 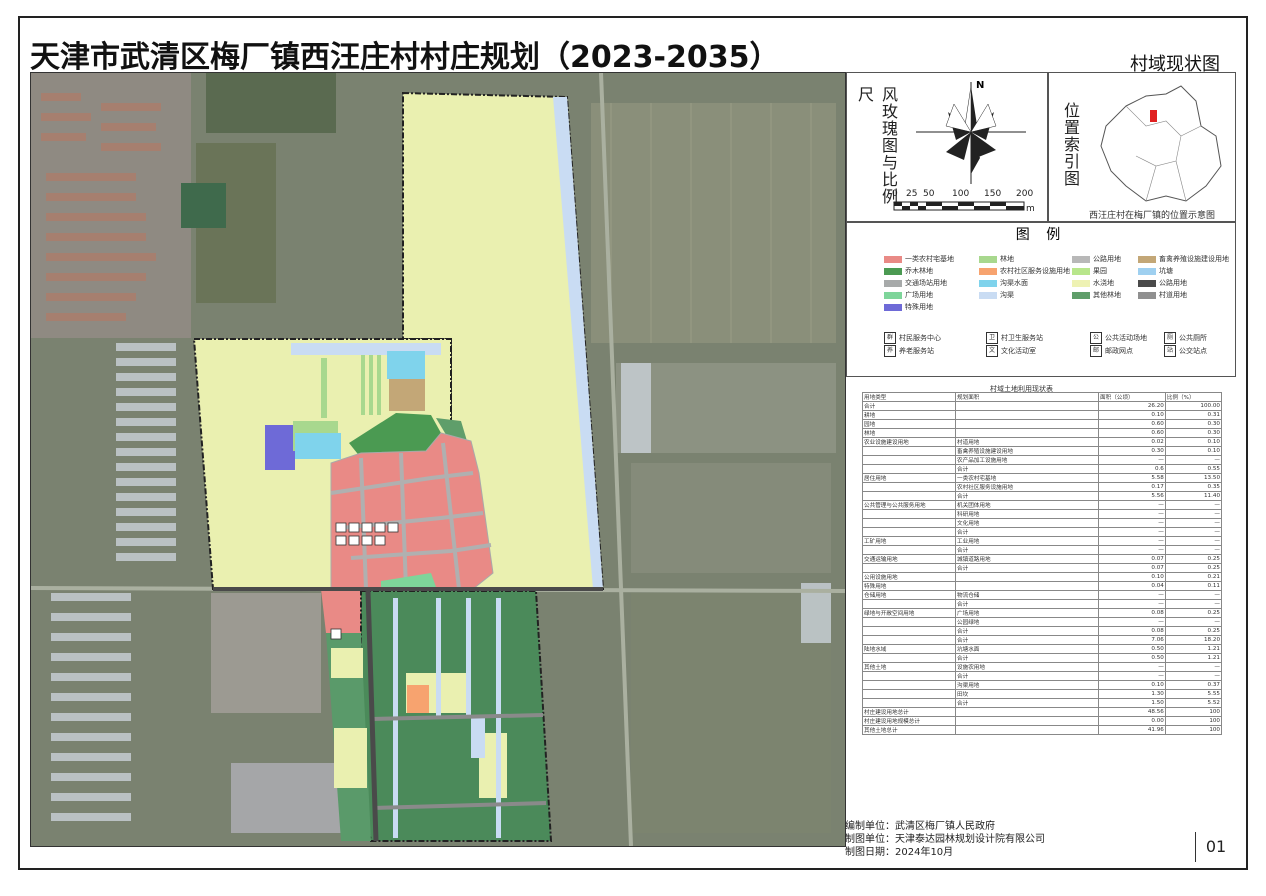 What do you see at coordinates (1042, 577) in the screenshot?
I see `table-row: 公用设施用地 0.10 0.21` at bounding box center [1042, 577].